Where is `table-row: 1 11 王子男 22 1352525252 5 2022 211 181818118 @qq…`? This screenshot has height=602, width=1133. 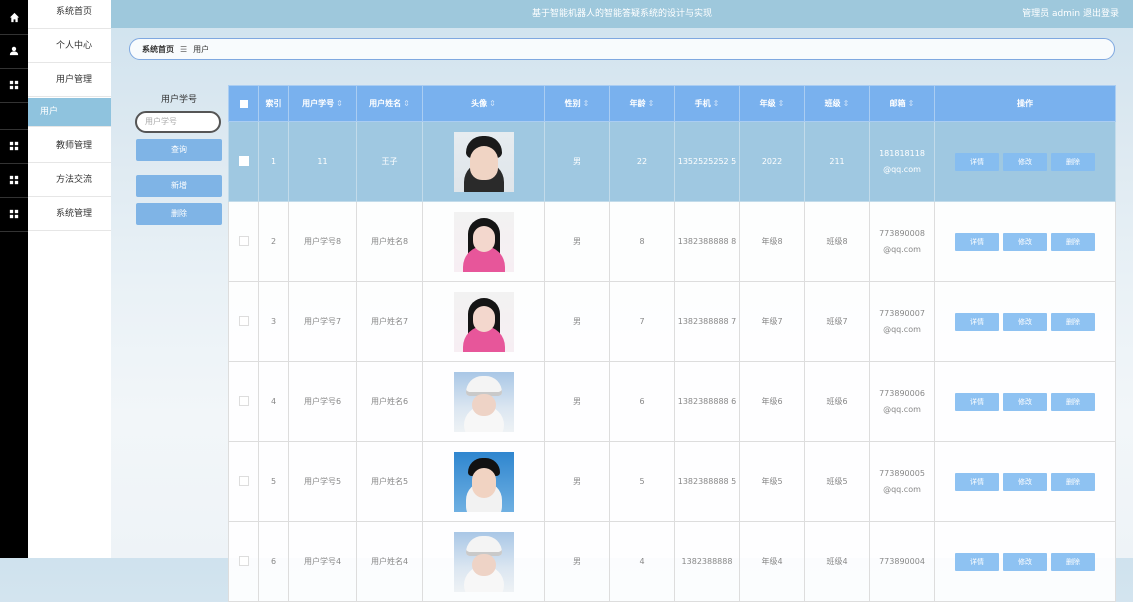
table-row: 1 11 王子男 22 1352525252 5 2022 211 181818118 @qq… is located at coordinates (672, 161).